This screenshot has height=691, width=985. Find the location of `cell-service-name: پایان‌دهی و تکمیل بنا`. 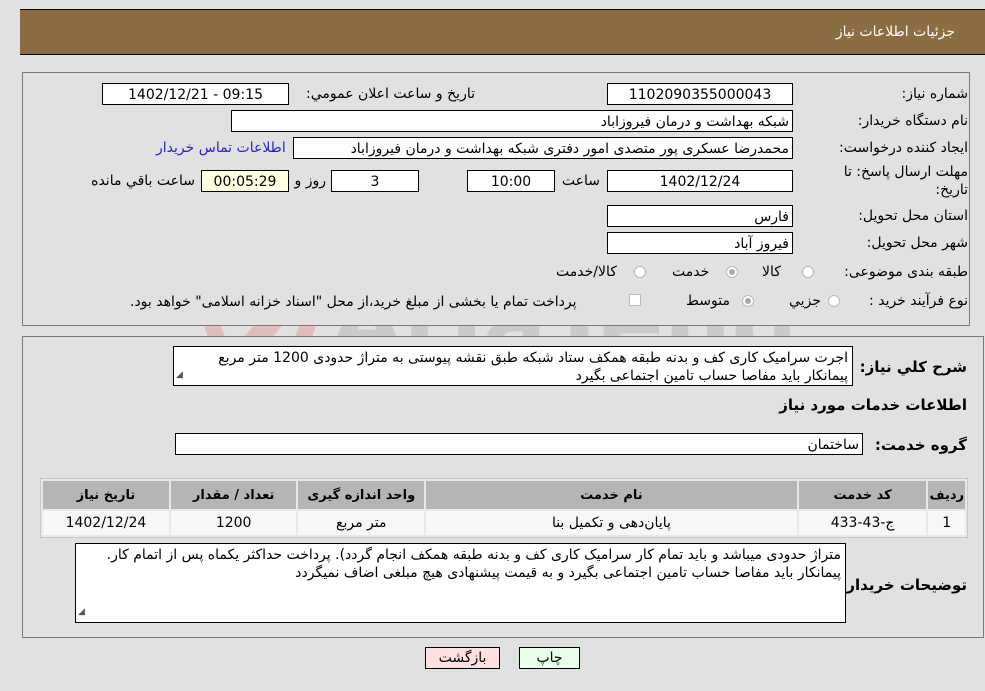

cell-service-name: پایان‌دهی و تکمیل بنا is located at coordinates (611, 523).